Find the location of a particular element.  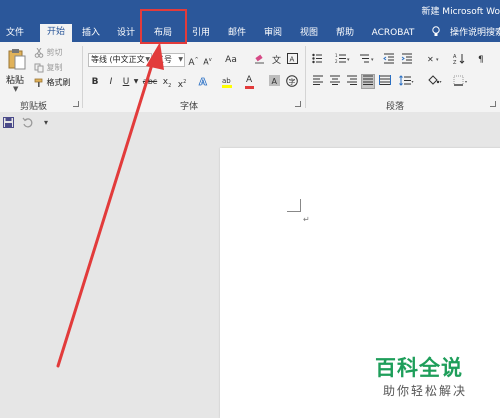

watermark-title: 百科全说 is located at coordinates (419, 368).